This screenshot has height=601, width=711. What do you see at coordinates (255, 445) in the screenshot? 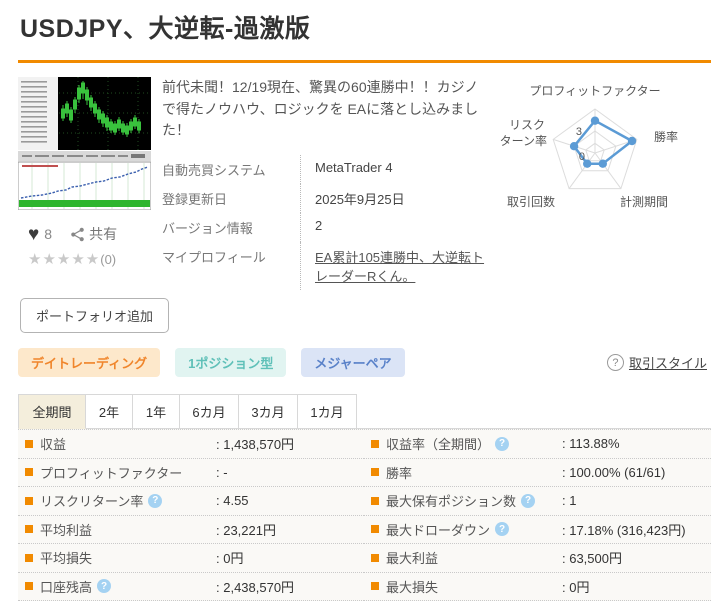
I see `stat-value: : 1,438,570円` at bounding box center [255, 445].